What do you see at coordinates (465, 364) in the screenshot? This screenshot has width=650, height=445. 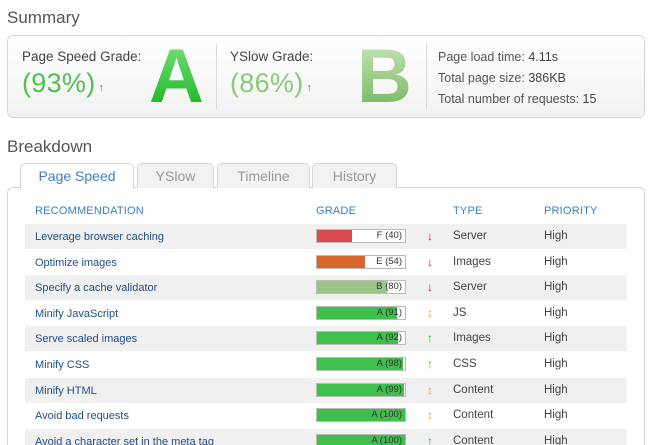 I see `type-cell: CSS` at bounding box center [465, 364].